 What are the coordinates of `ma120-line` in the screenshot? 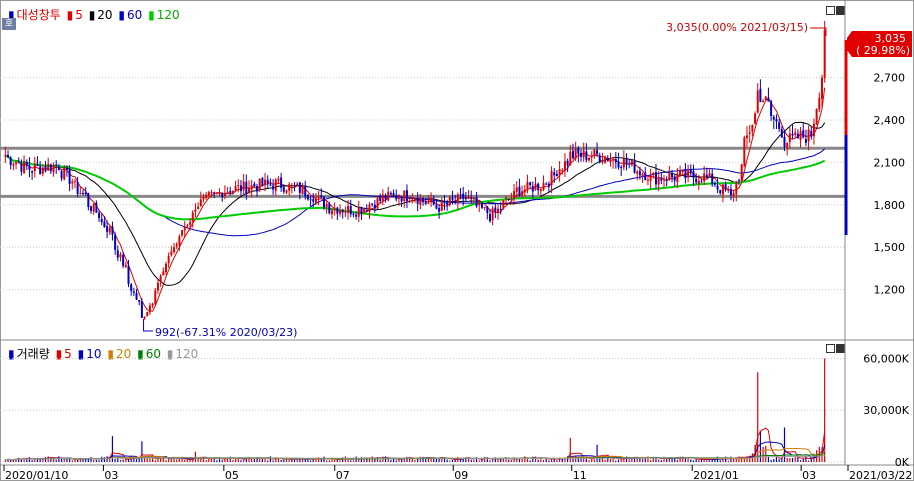 It's located at (415, 187).